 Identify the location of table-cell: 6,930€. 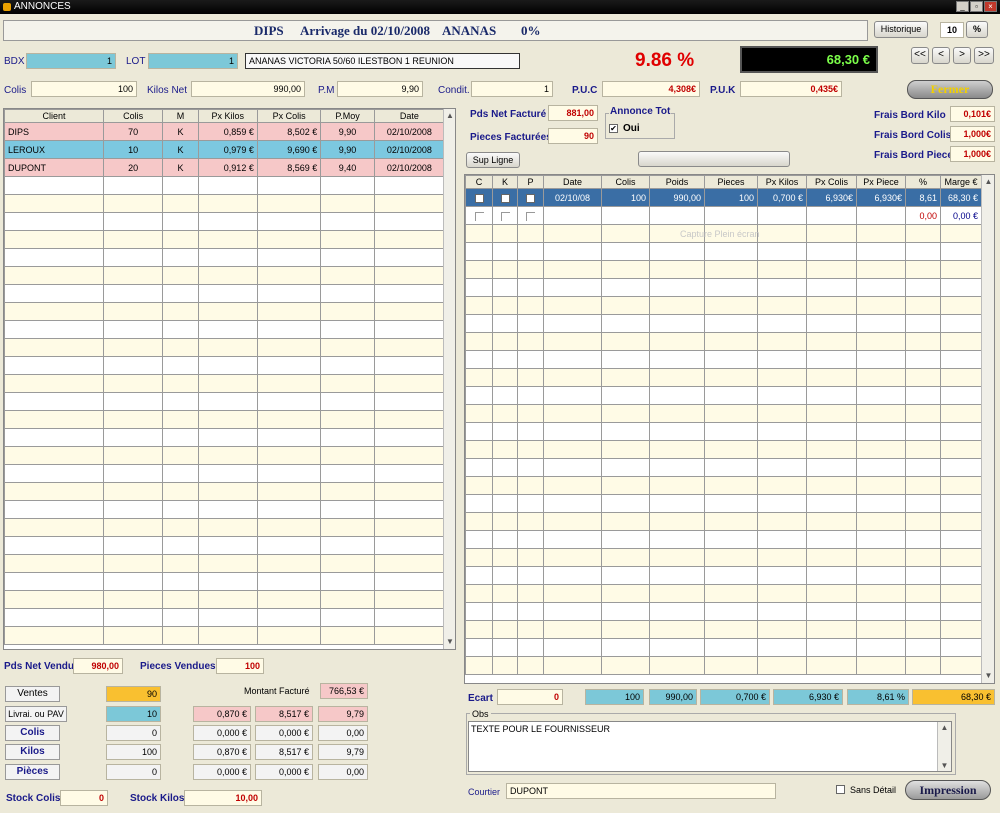
(831, 197).